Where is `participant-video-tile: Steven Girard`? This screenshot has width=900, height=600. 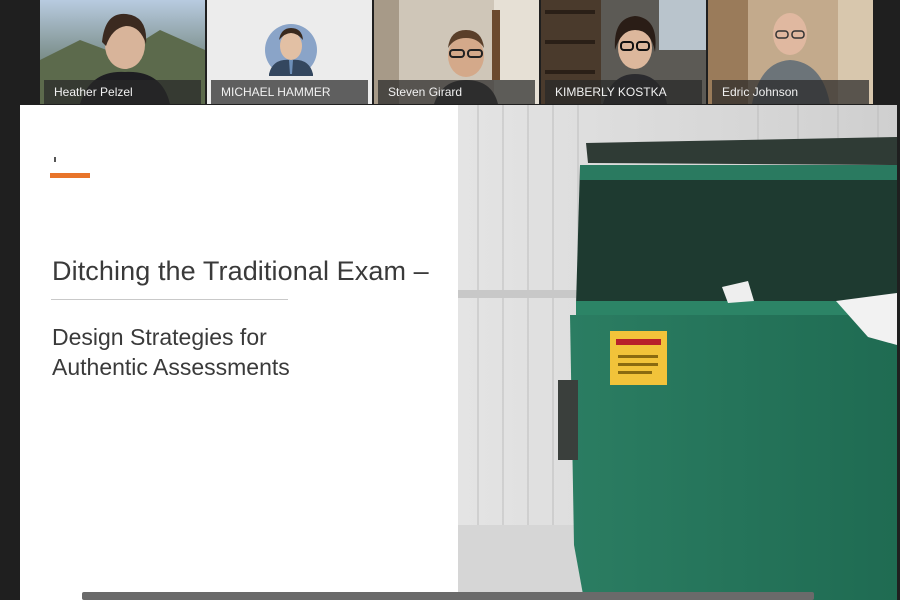
participant-video-tile: Steven Girard is located at coordinates (456, 52).